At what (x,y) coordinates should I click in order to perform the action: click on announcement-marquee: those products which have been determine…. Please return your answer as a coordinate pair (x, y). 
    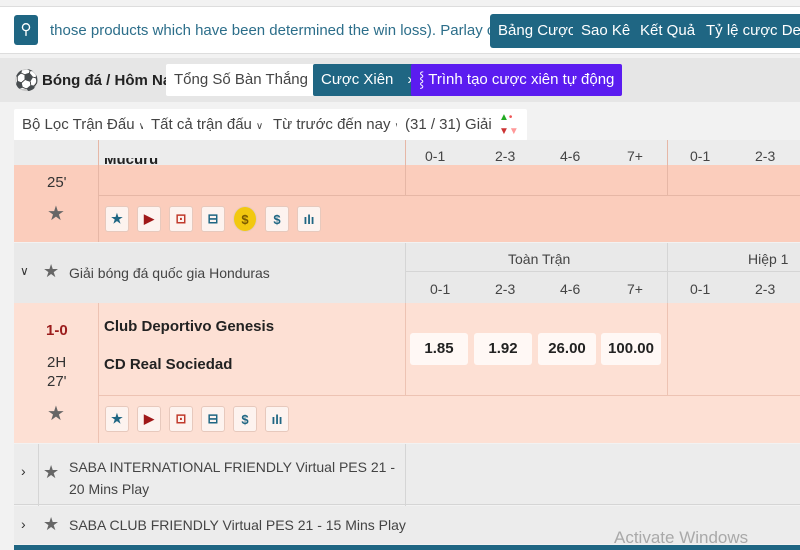
    Looking at the image, I should click on (295, 30).